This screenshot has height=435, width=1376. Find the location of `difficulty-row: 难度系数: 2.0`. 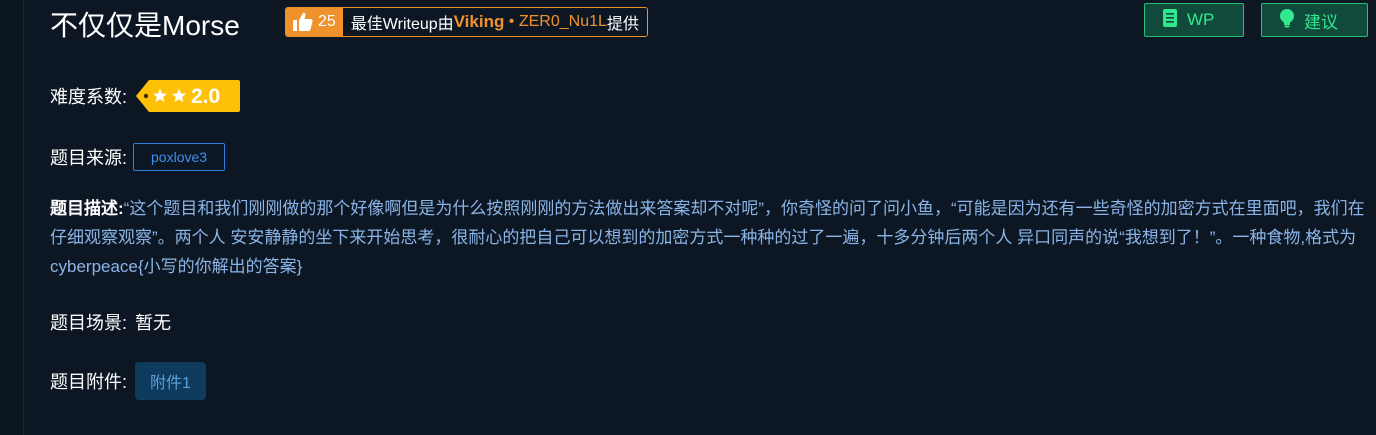

difficulty-row: 难度系数: 2.0 is located at coordinates (145, 96).